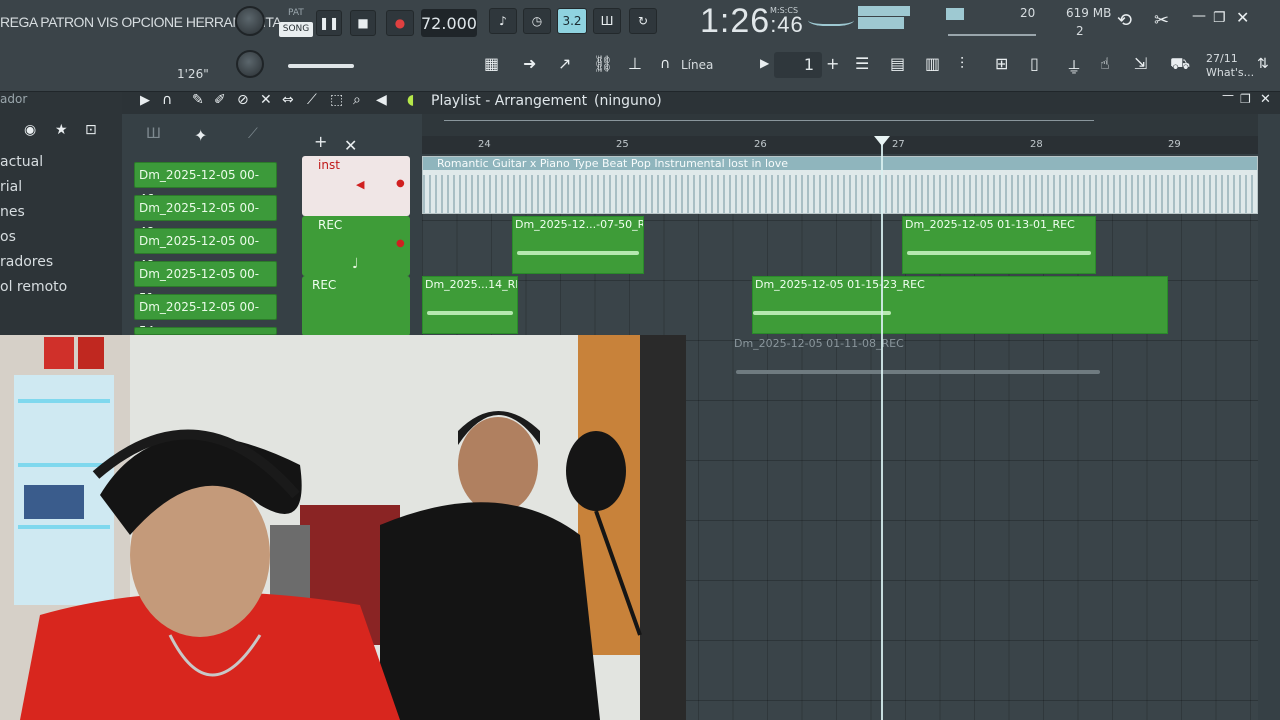  I want to click on pencil-icon: ✎, so click(198, 100).